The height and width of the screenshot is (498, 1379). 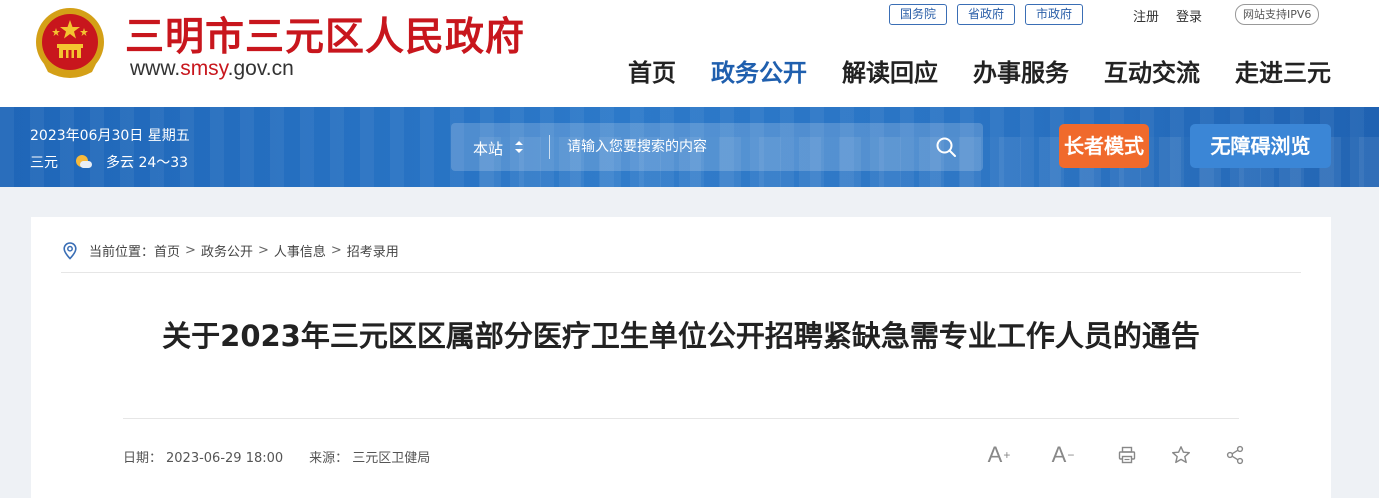 I want to click on toplink-state-council: 国务院, so click(x=918, y=14).